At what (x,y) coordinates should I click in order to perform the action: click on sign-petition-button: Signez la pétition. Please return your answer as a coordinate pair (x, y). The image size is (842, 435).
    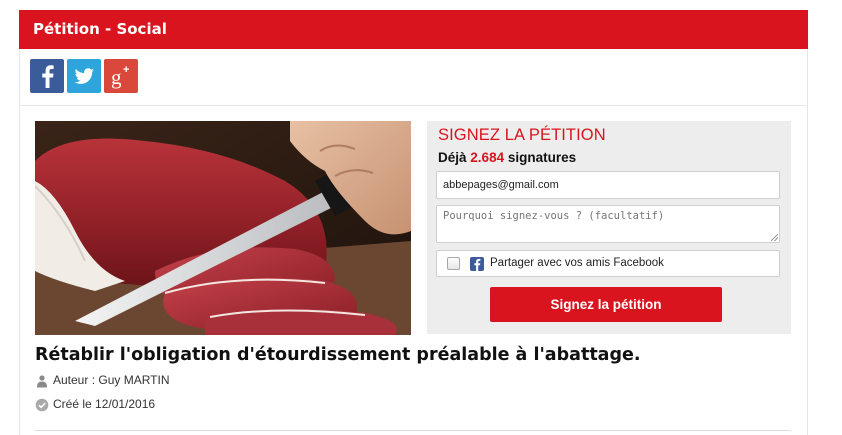
    Looking at the image, I should click on (606, 304).